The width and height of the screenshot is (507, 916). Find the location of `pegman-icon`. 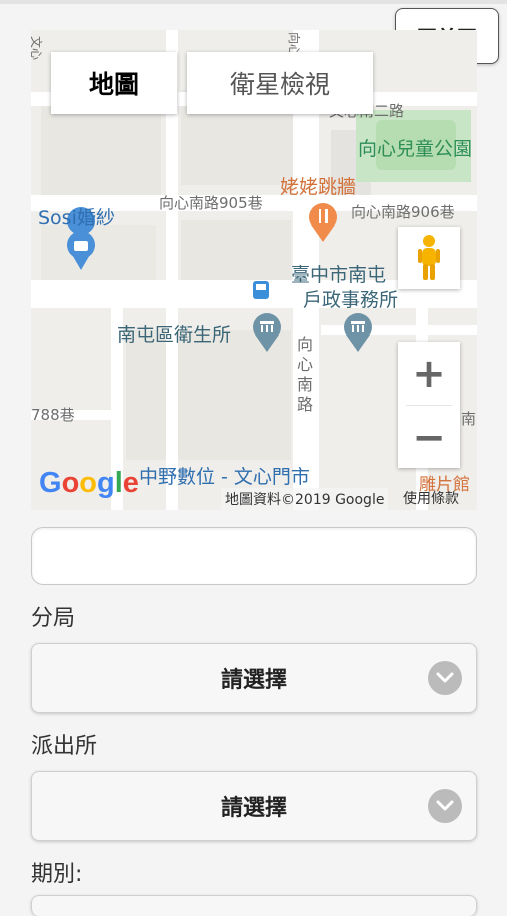

pegman-icon is located at coordinates (429, 257).